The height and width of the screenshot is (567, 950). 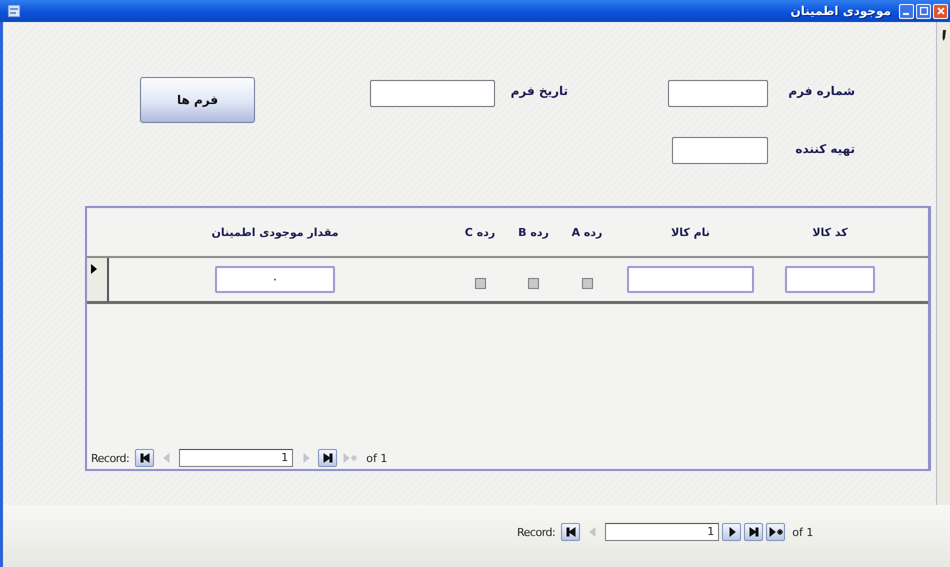 I want to click on field-label: شماره فرم, so click(x=821, y=90).